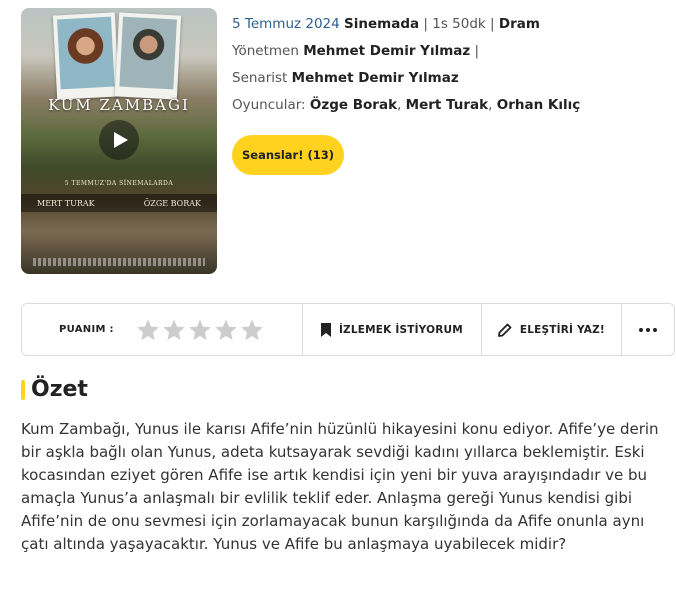  I want to click on director-label: Yönetmen, so click(265, 51).